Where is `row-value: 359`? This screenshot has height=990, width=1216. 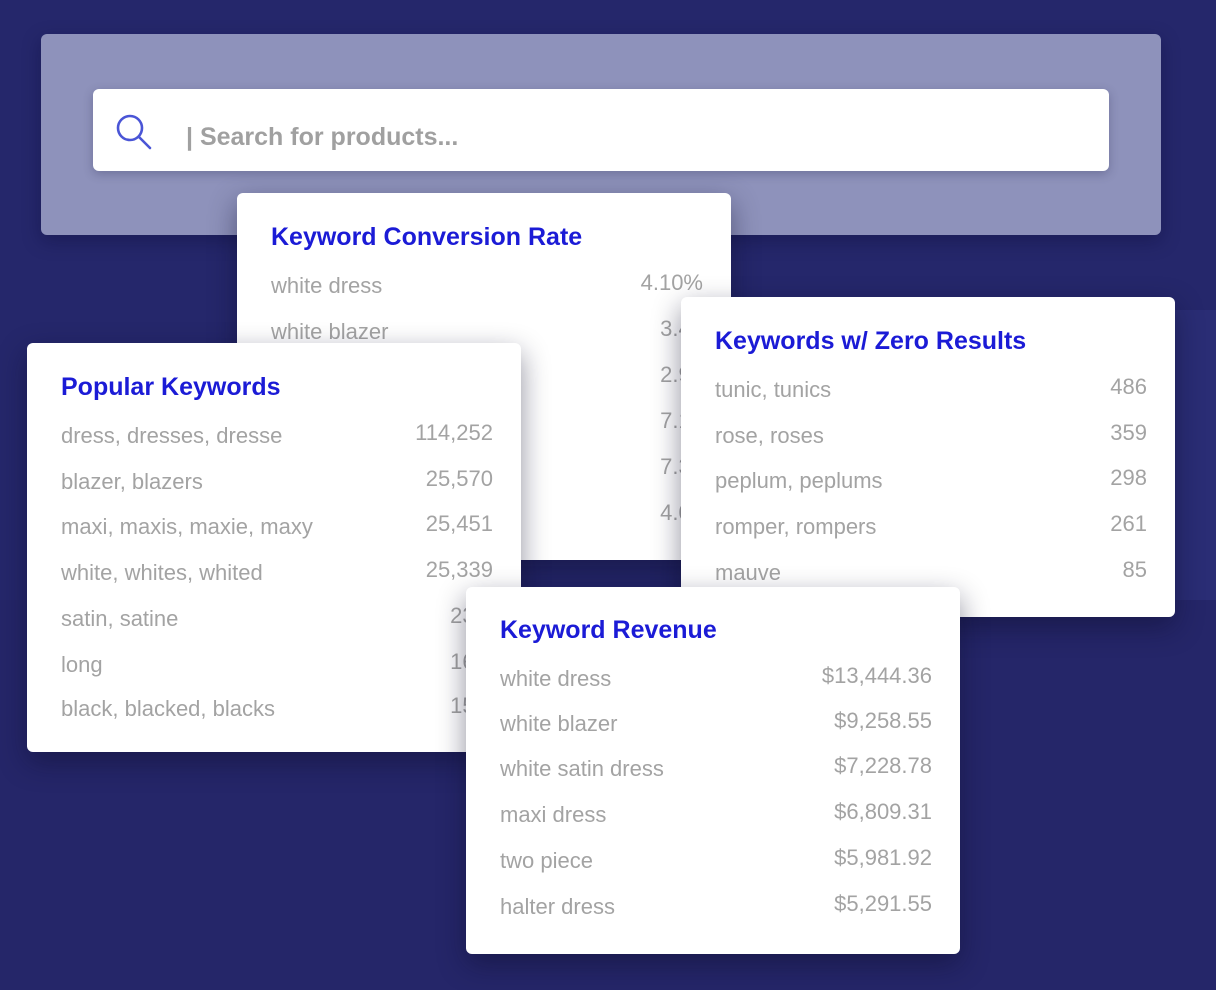
row-value: 359 is located at coordinates (1128, 432).